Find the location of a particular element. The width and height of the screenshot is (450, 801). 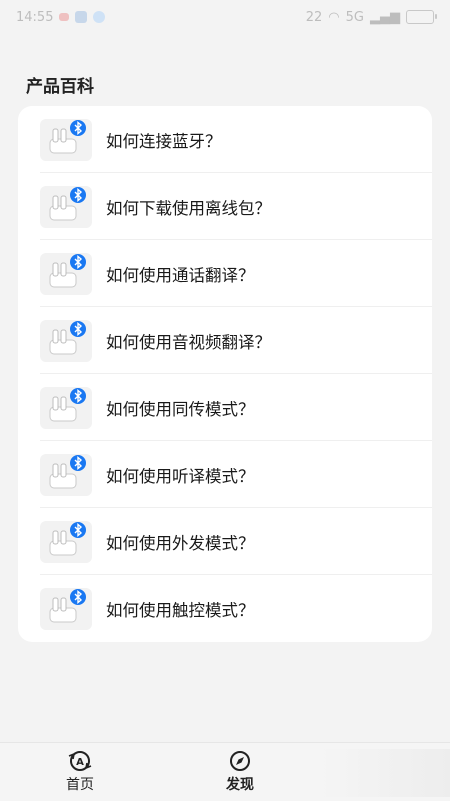

tab-home: A 首页 is located at coordinates (80, 772).